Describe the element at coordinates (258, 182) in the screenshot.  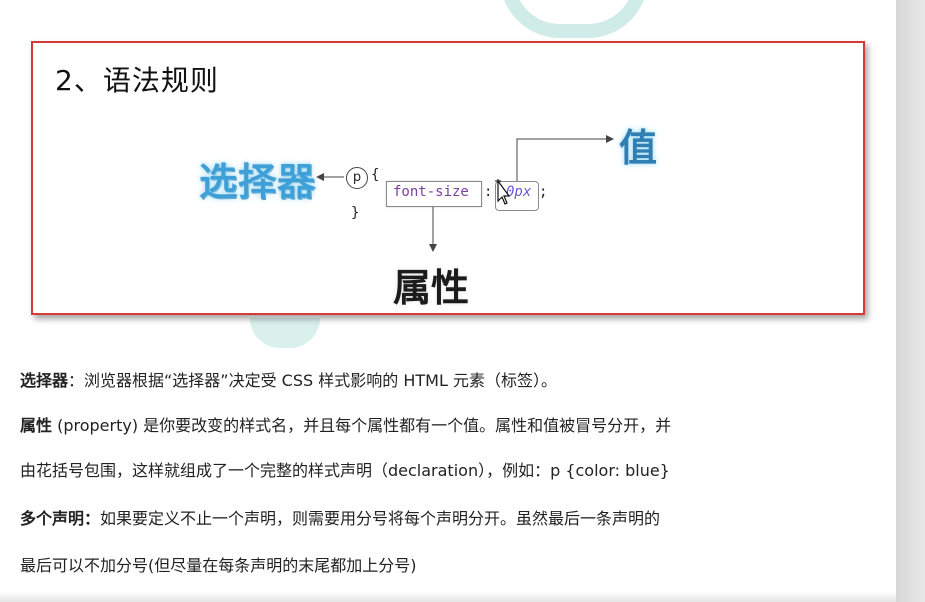
I see `selector-label: 选择器` at that location.